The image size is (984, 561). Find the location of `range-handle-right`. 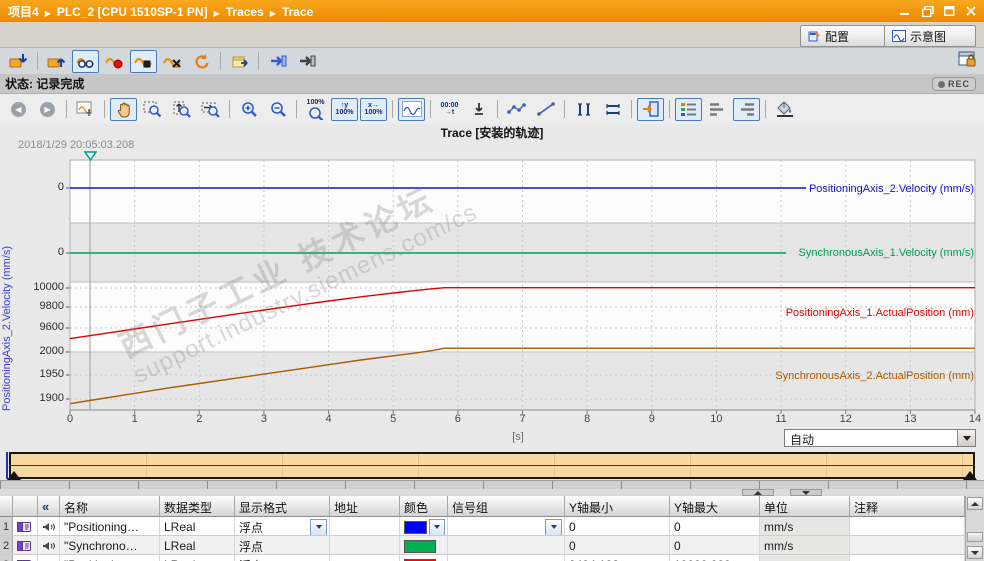

range-handle-right is located at coordinates (970, 475).